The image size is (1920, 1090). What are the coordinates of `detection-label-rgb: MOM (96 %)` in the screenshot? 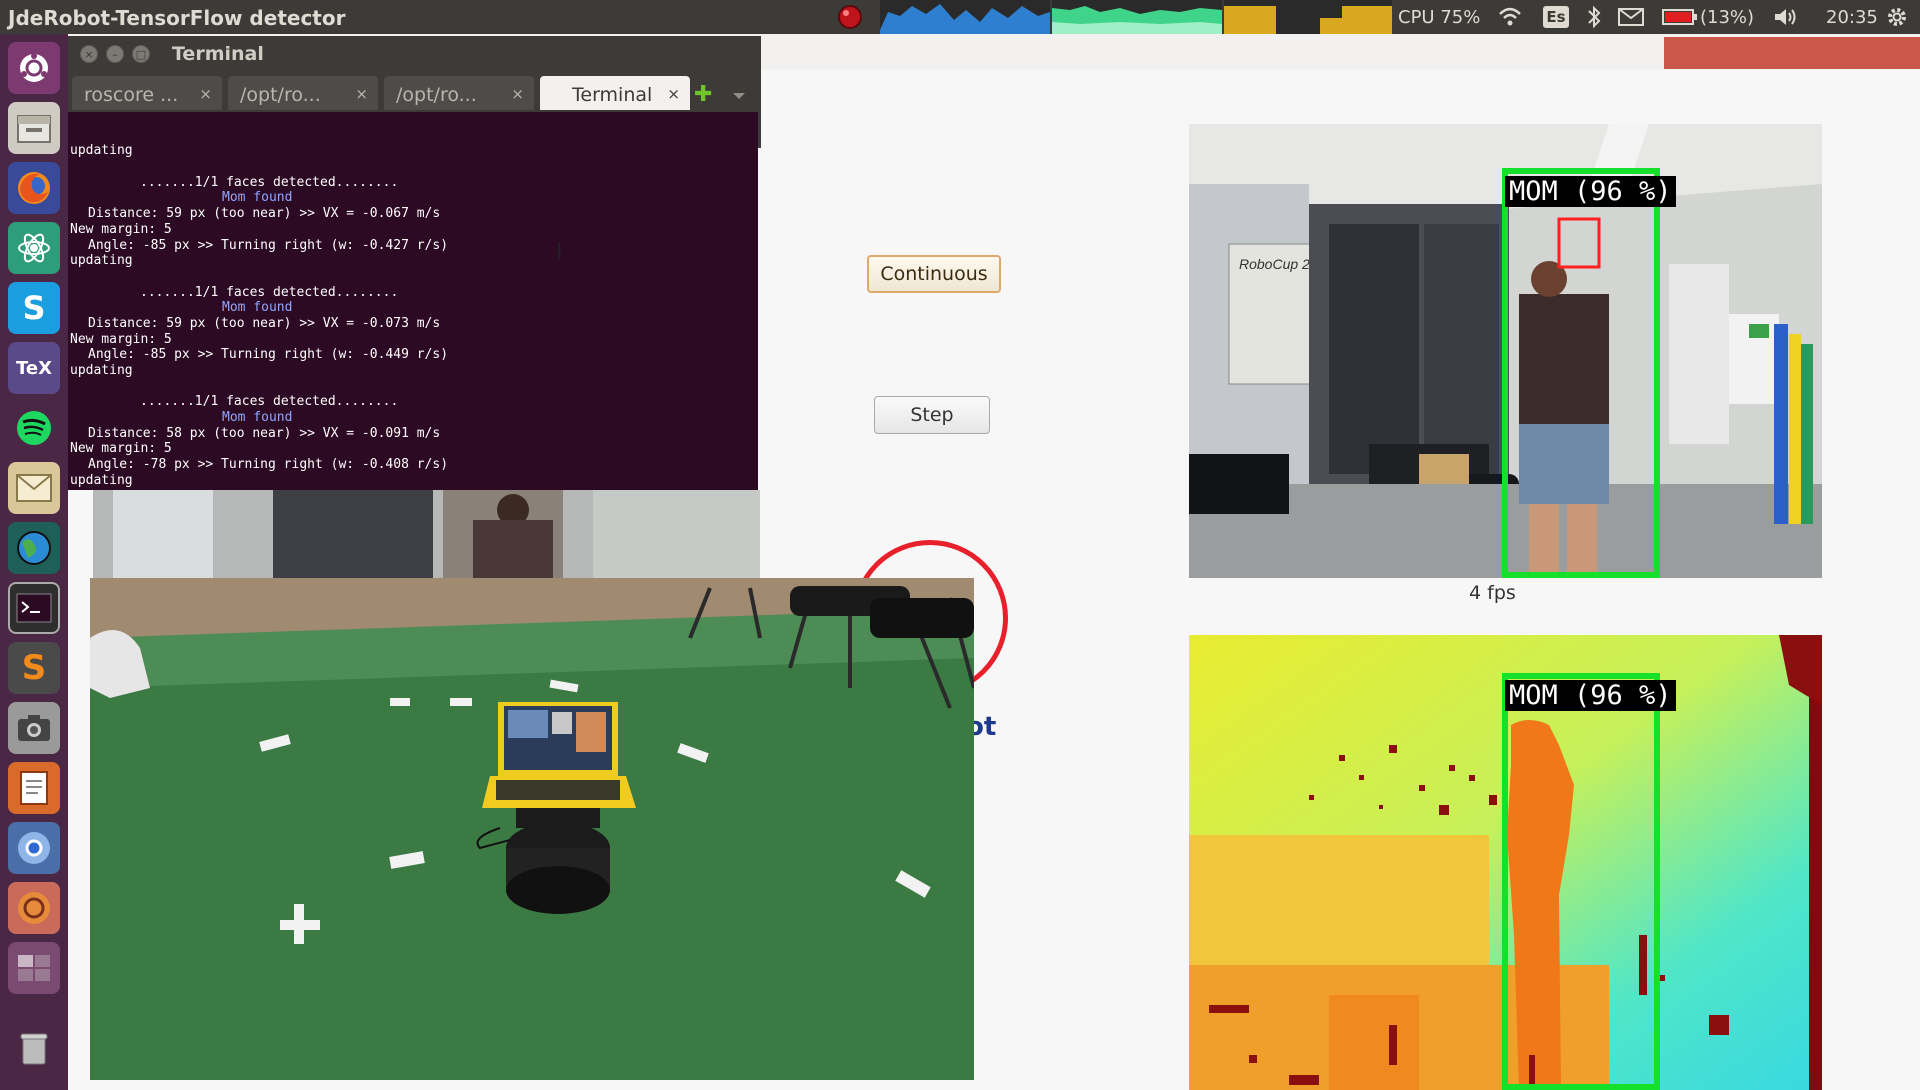 It's located at (1590, 191).